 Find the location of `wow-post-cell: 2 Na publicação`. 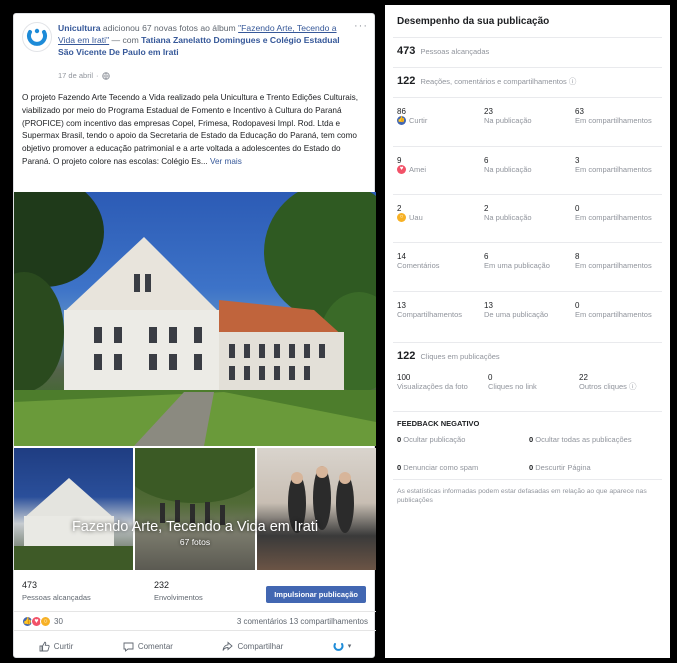

wow-post-cell: 2 Na publicação is located at coordinates (508, 213).